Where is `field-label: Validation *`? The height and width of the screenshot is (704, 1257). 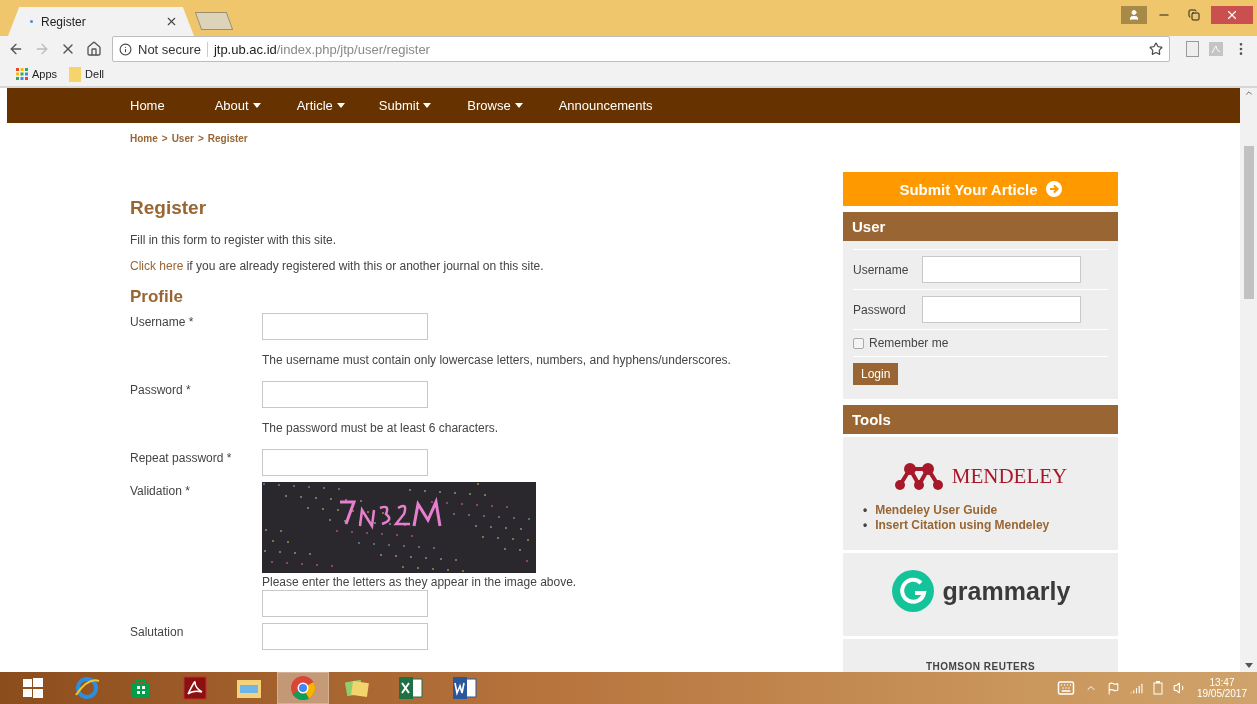
field-label: Validation * is located at coordinates (160, 491).